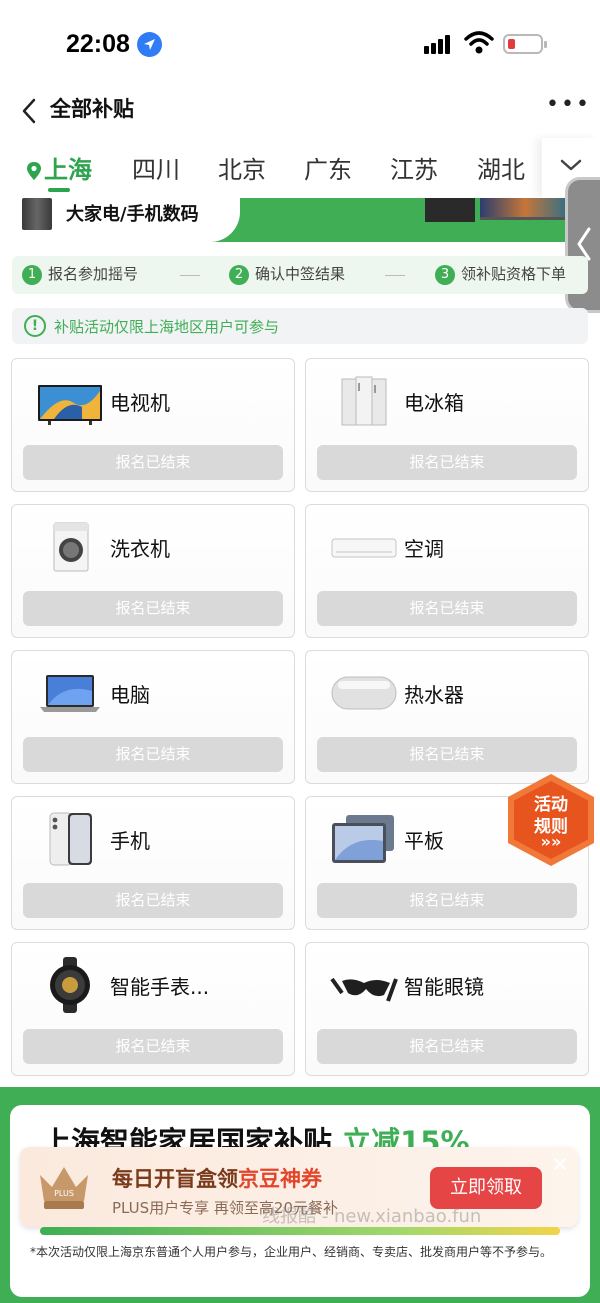 This screenshot has height=1303, width=600. What do you see at coordinates (35, 326) in the screenshot?
I see `exclamation-circle-icon: !` at bounding box center [35, 326].